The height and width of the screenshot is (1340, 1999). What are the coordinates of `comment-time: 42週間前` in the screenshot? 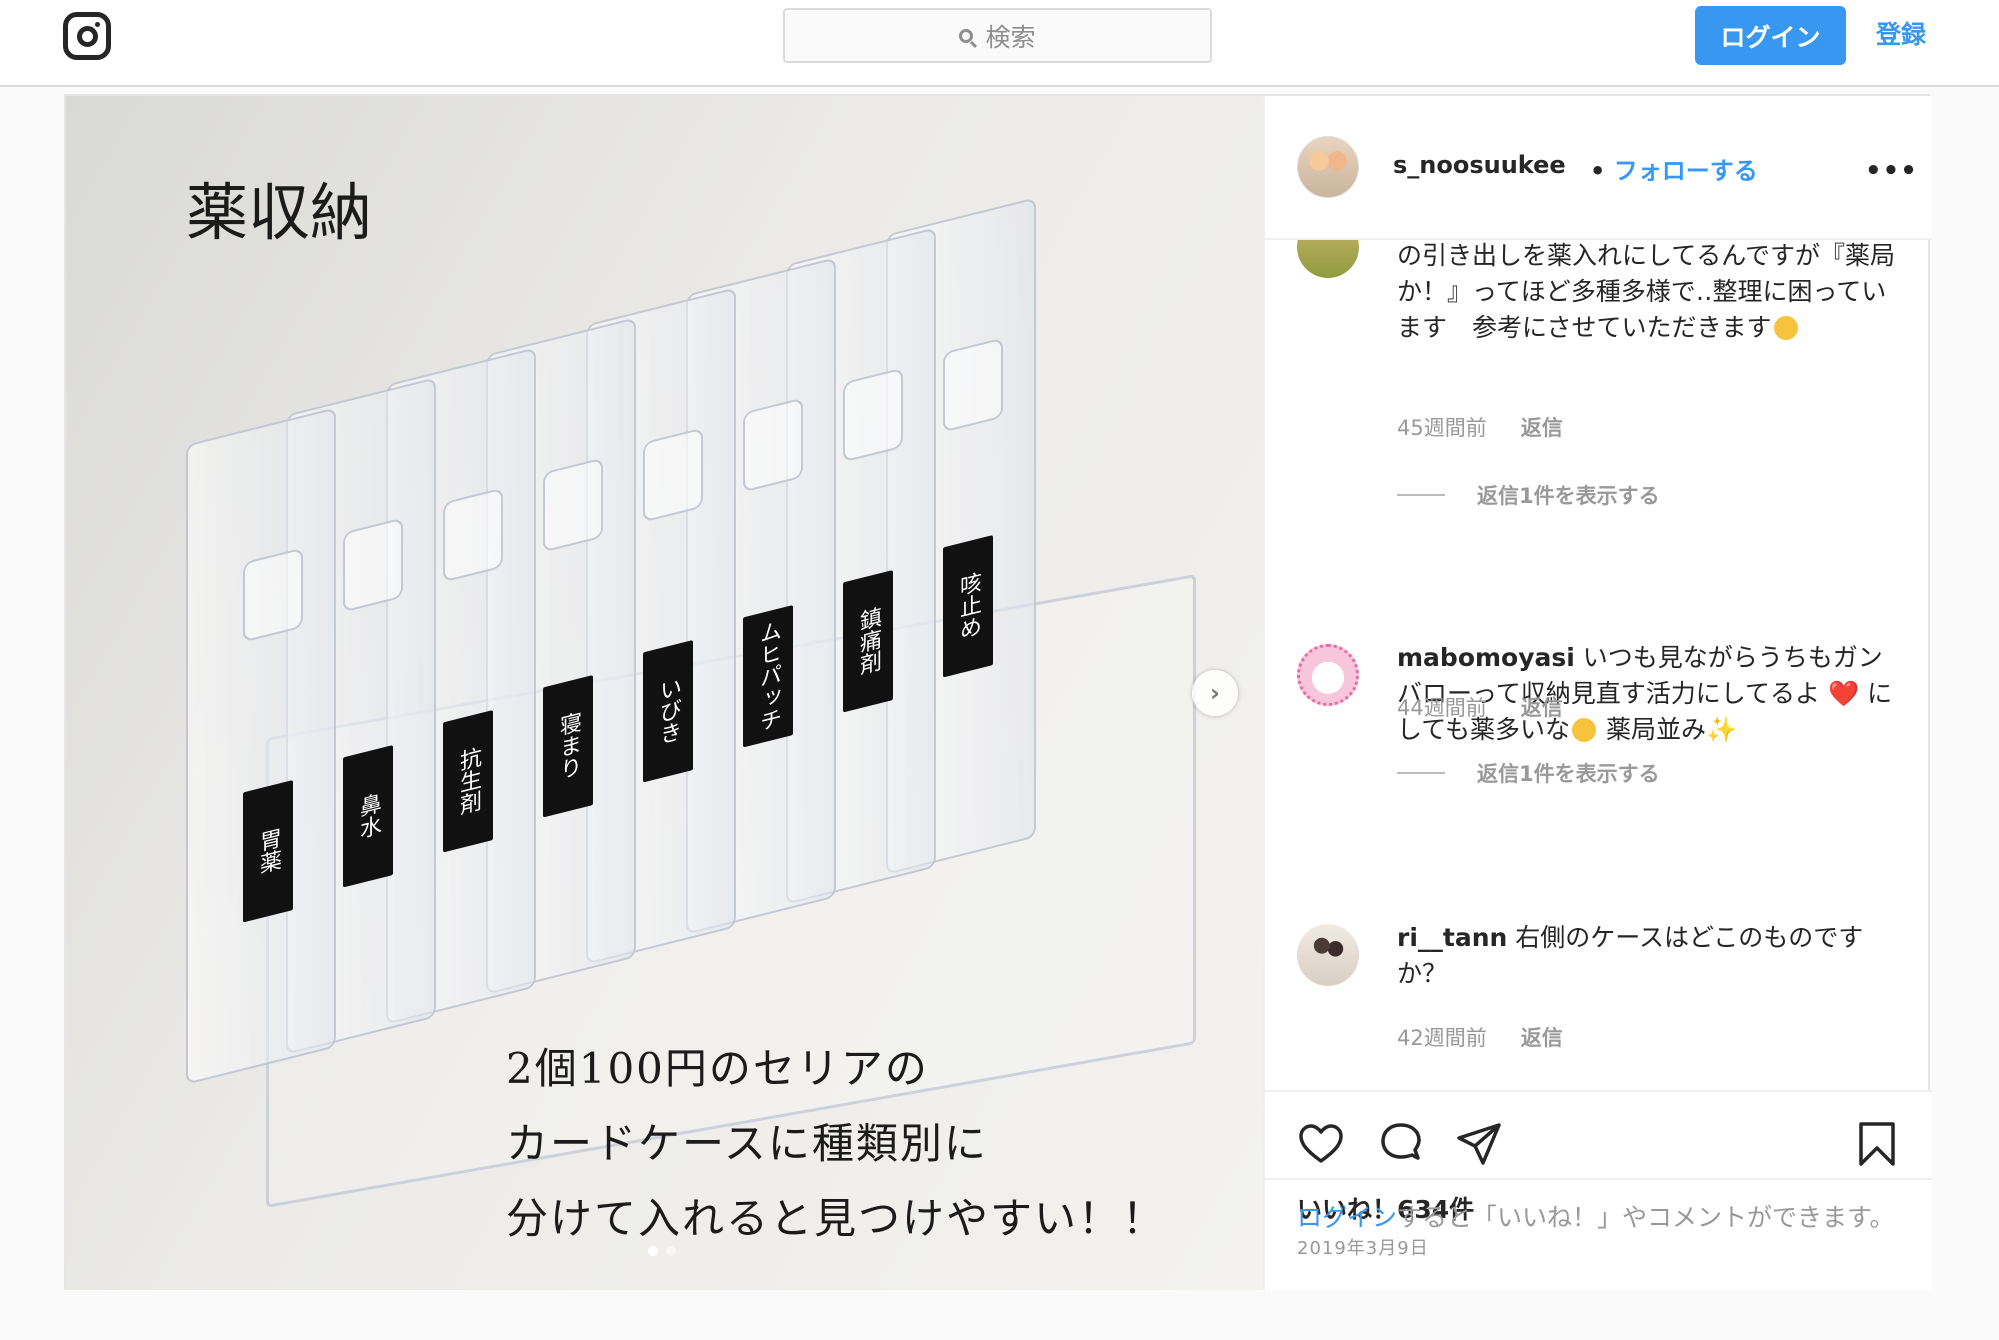 It's located at (1442, 1037).